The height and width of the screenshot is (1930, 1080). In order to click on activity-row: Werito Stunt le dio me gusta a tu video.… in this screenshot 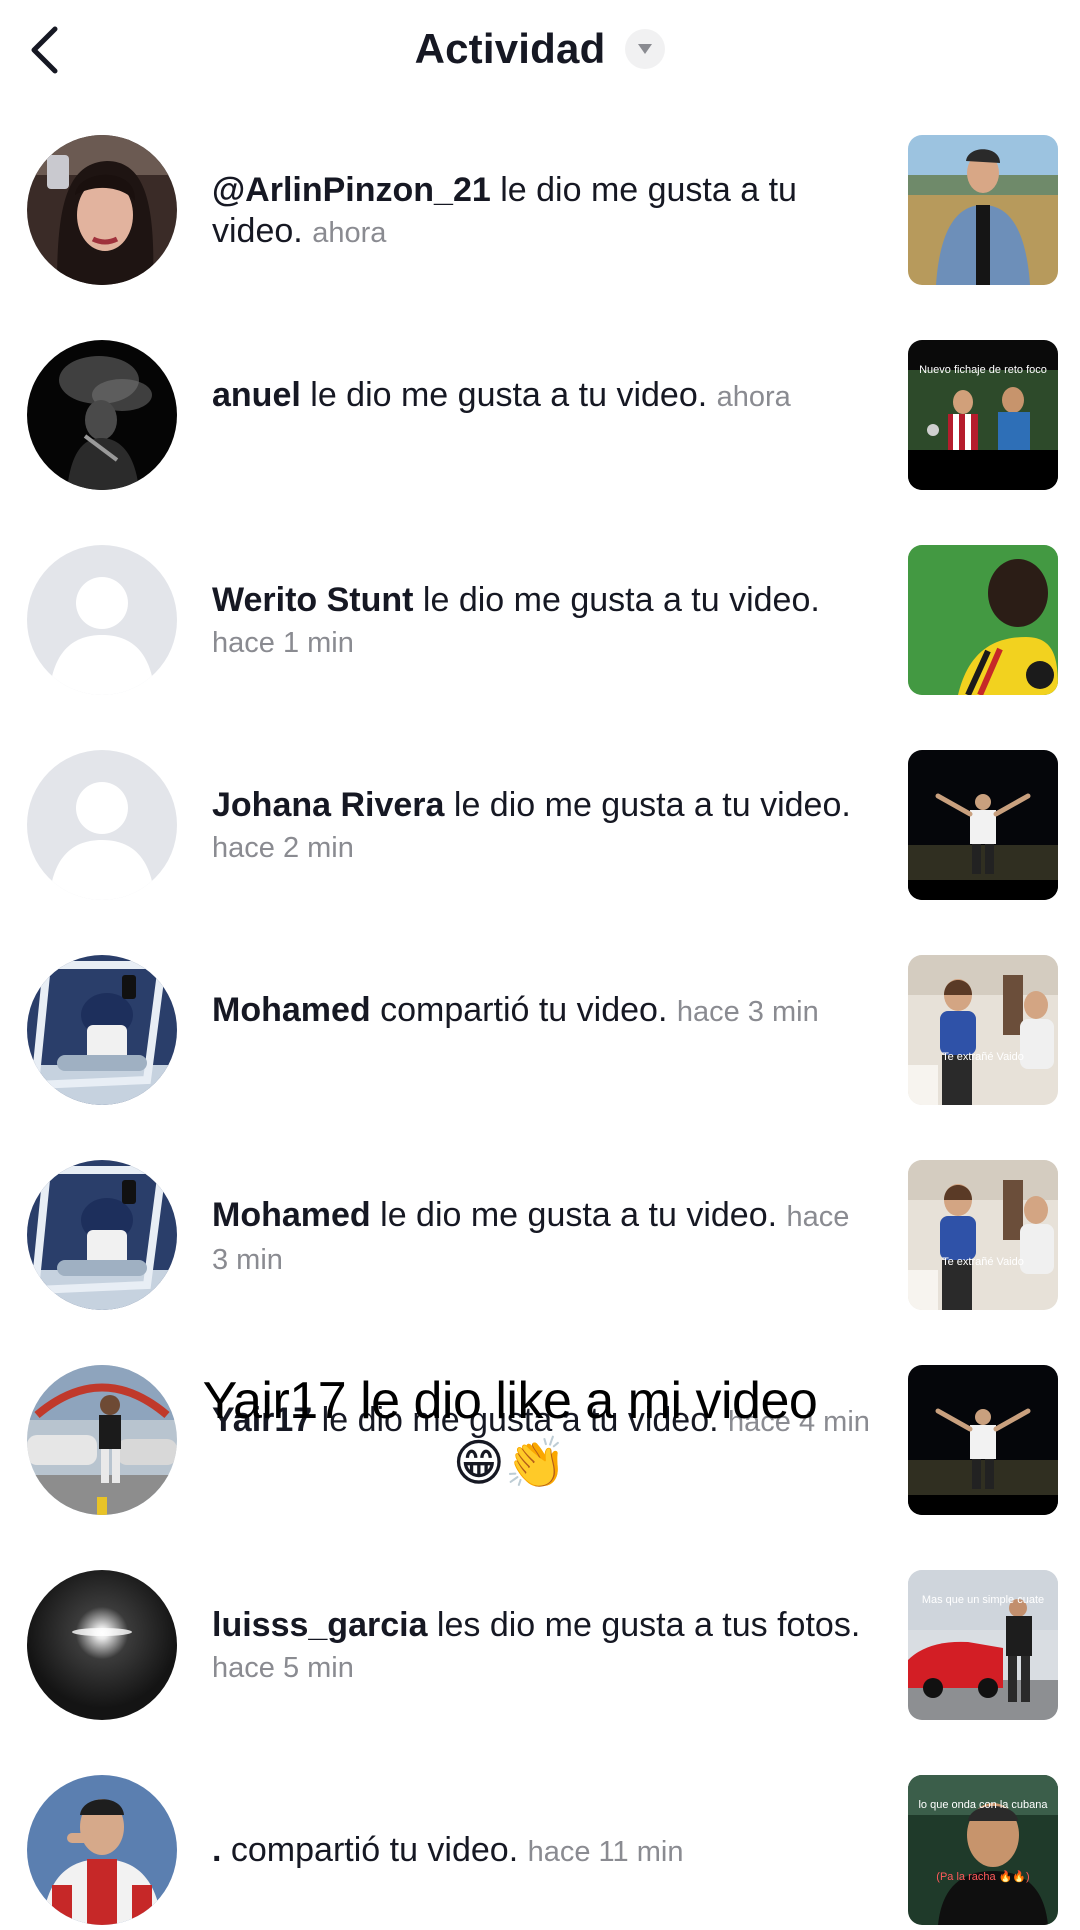, I will do `click(540, 620)`.